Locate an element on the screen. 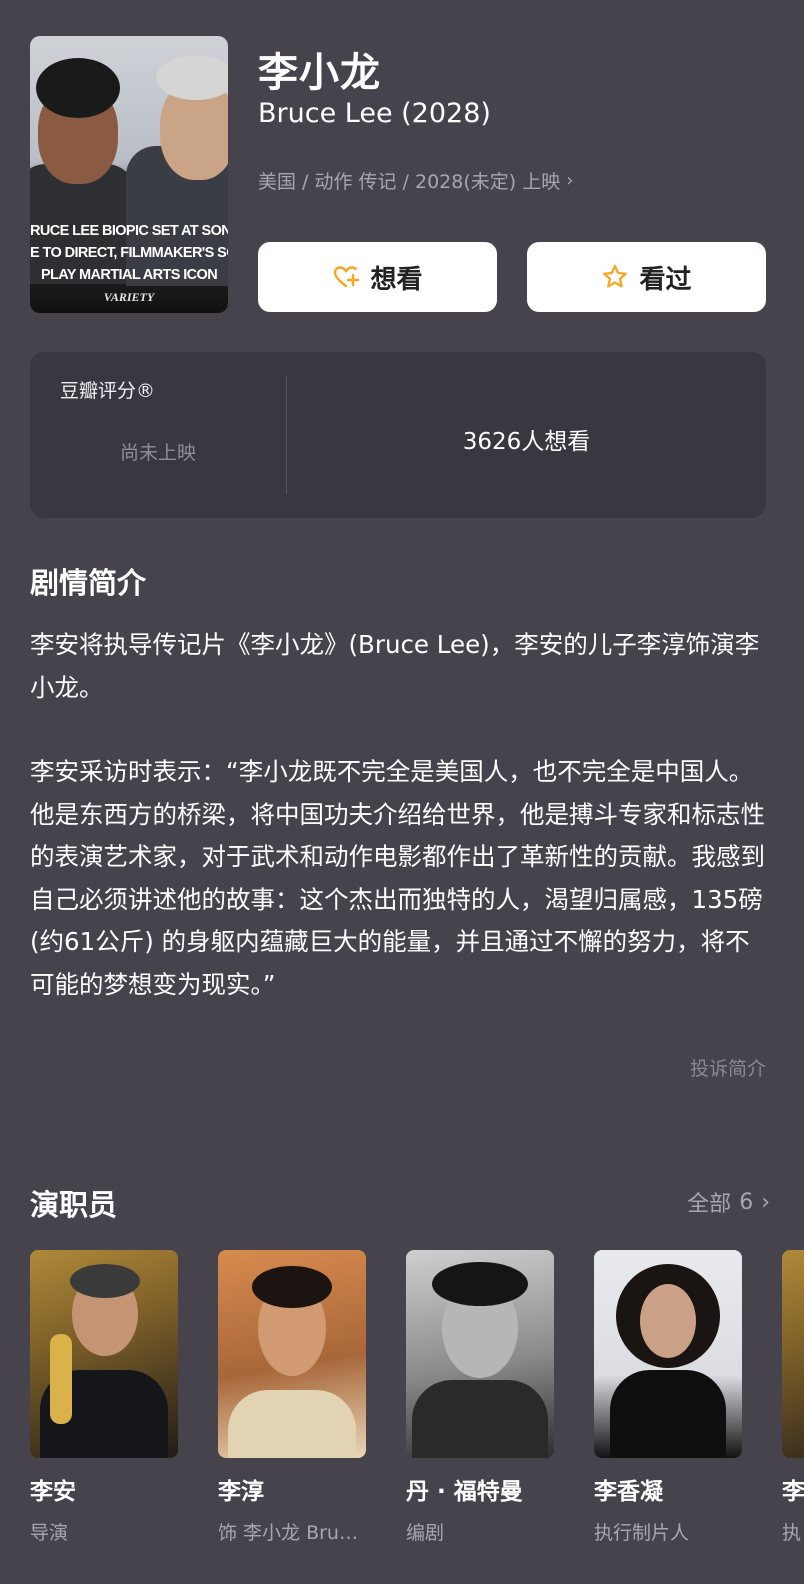 The image size is (804, 1584). cast-all-link: 全部 6 › is located at coordinates (728, 1202).